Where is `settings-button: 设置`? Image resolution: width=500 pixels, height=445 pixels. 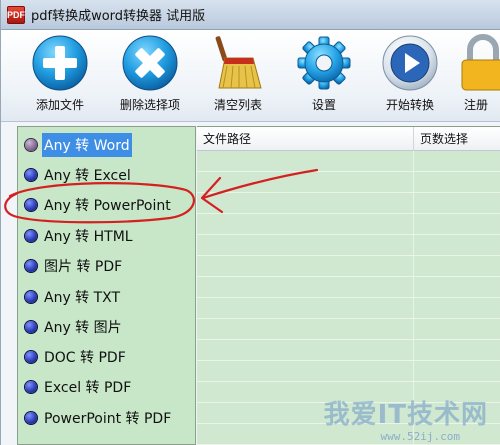
settings-button: 设置 is located at coordinates (324, 77).